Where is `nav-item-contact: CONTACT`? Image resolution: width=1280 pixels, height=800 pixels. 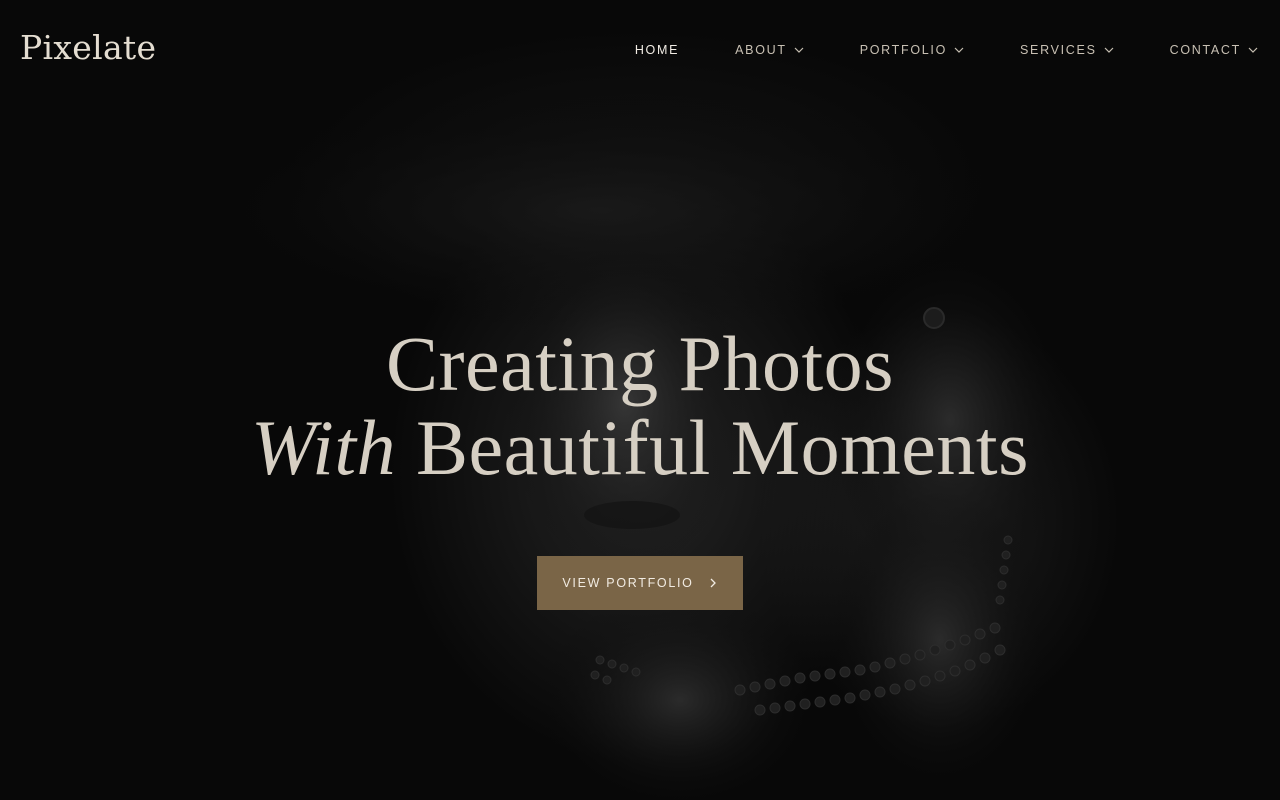 nav-item-contact: CONTACT is located at coordinates (1214, 50).